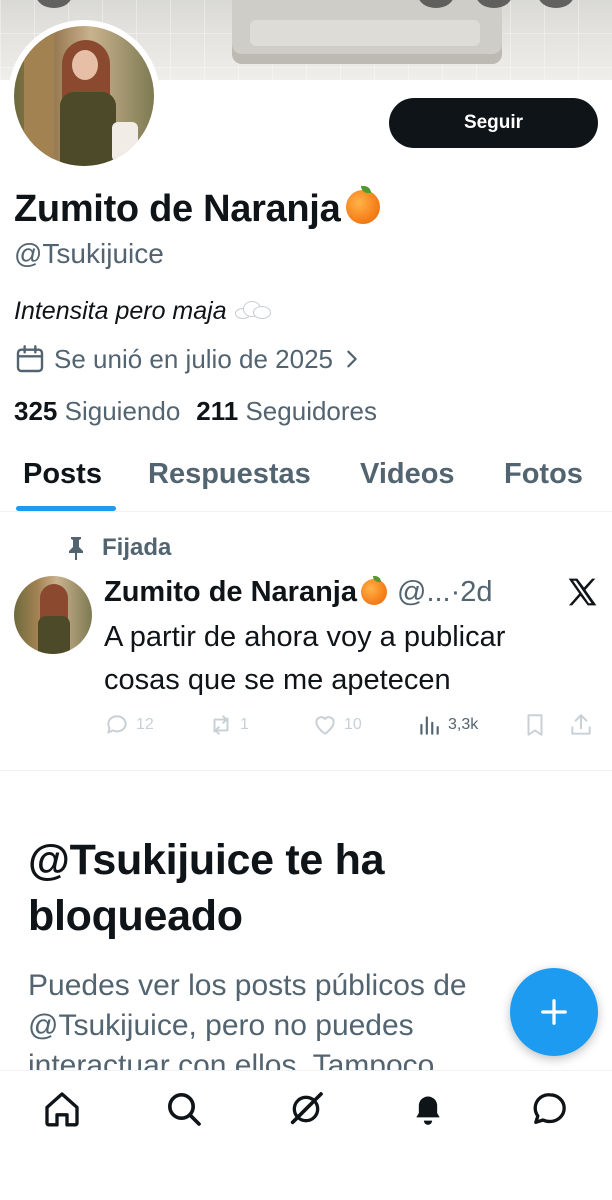  I want to click on joined-date-row: Se unió en julio de 2025, so click(188, 359).